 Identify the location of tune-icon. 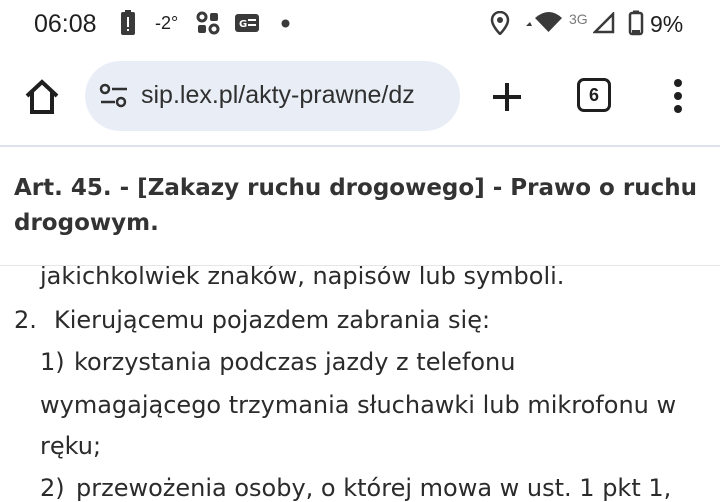
(114, 96).